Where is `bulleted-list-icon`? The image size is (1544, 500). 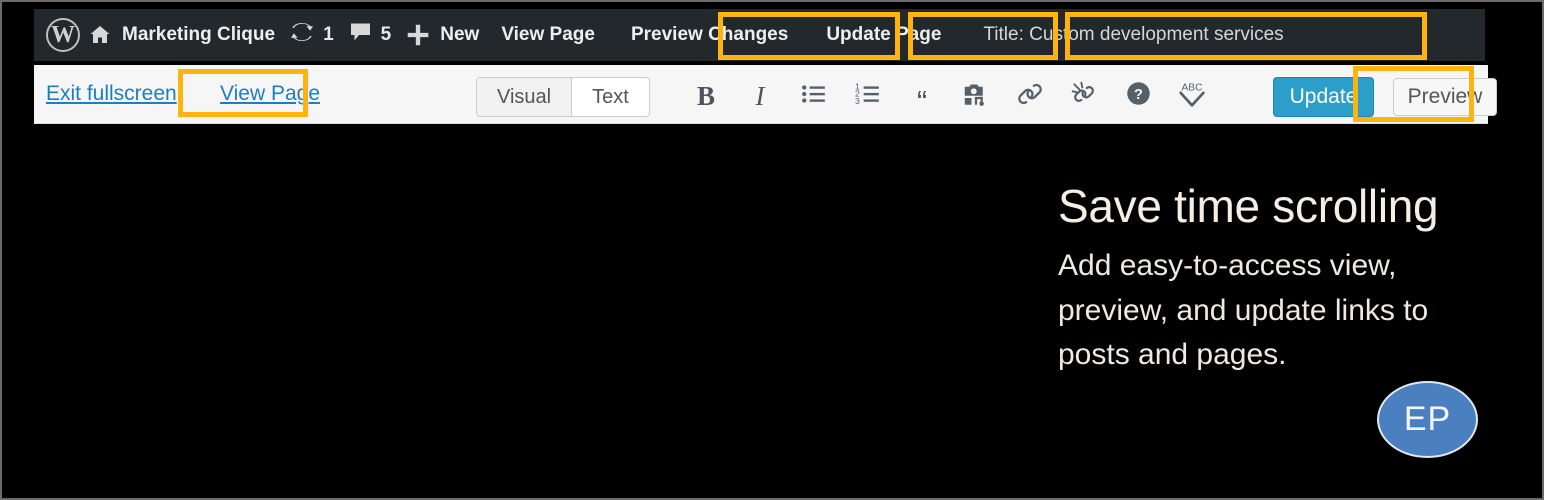 bulleted-list-icon is located at coordinates (814, 96).